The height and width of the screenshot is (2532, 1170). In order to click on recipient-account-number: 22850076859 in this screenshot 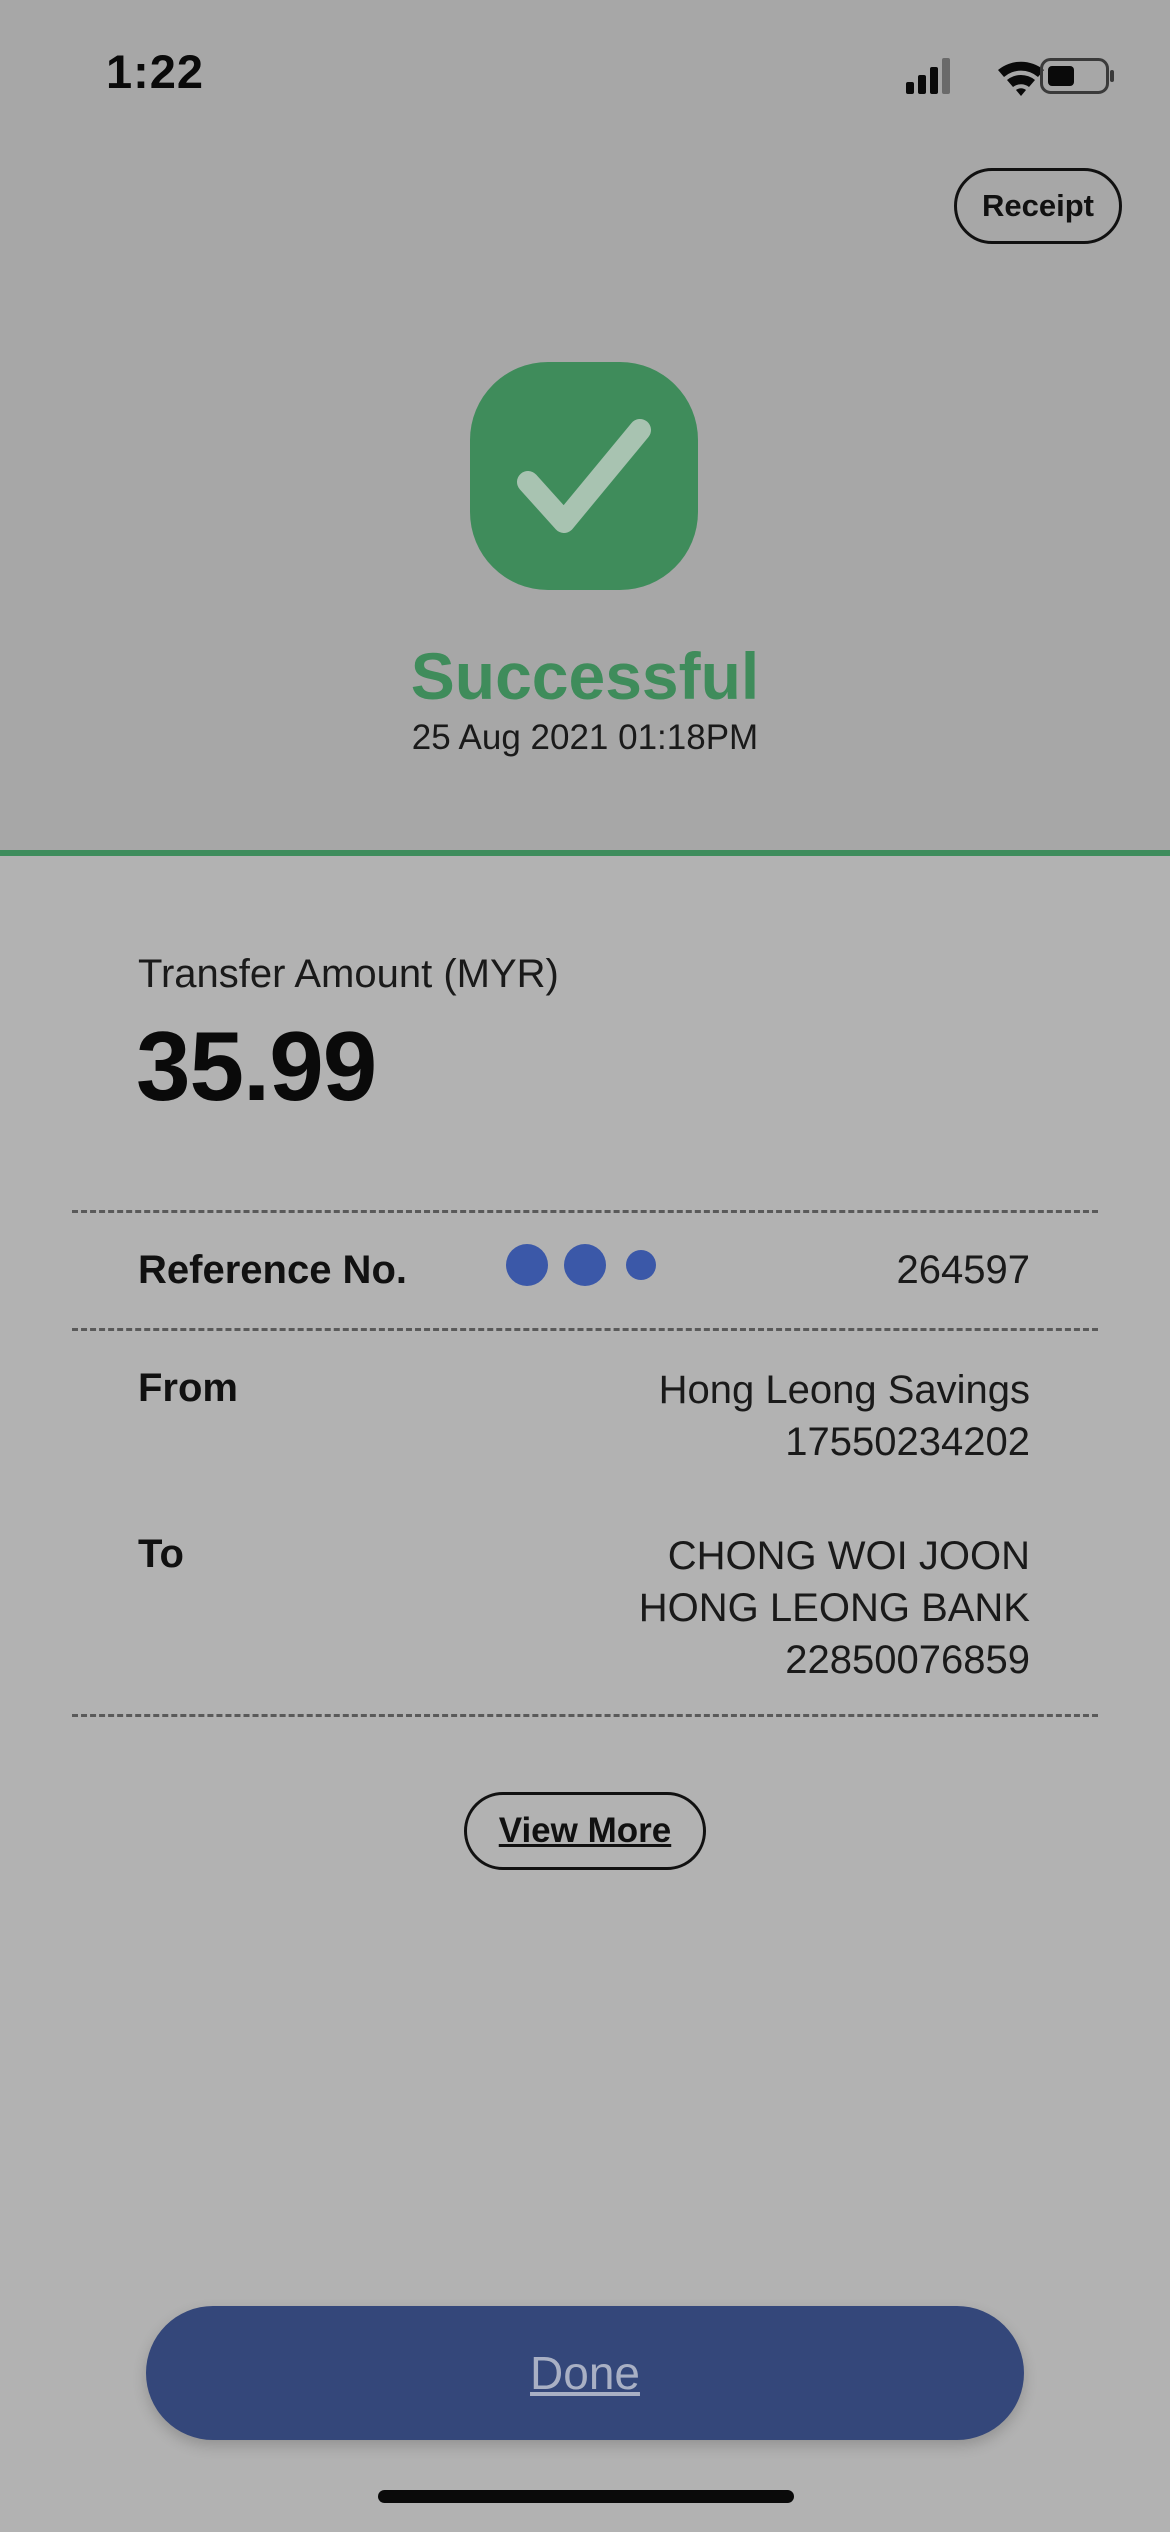, I will do `click(907, 1660)`.